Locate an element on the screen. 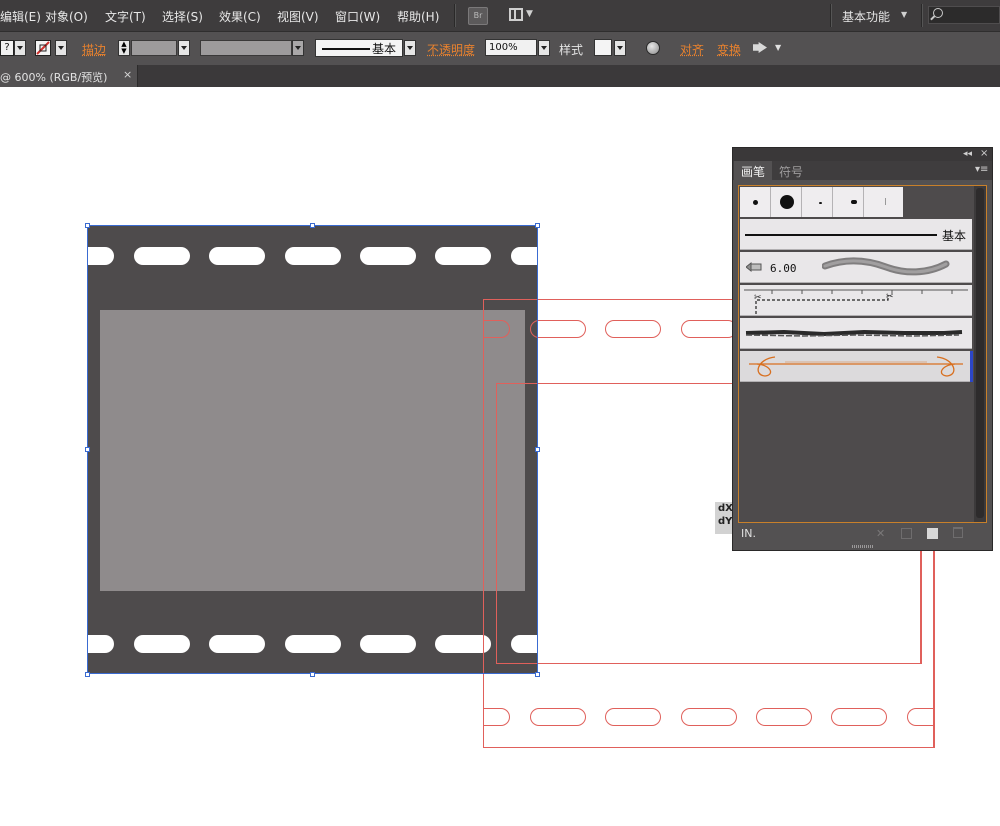 This screenshot has height=826, width=1000. tab-symbols: 符号 is located at coordinates (791, 171).